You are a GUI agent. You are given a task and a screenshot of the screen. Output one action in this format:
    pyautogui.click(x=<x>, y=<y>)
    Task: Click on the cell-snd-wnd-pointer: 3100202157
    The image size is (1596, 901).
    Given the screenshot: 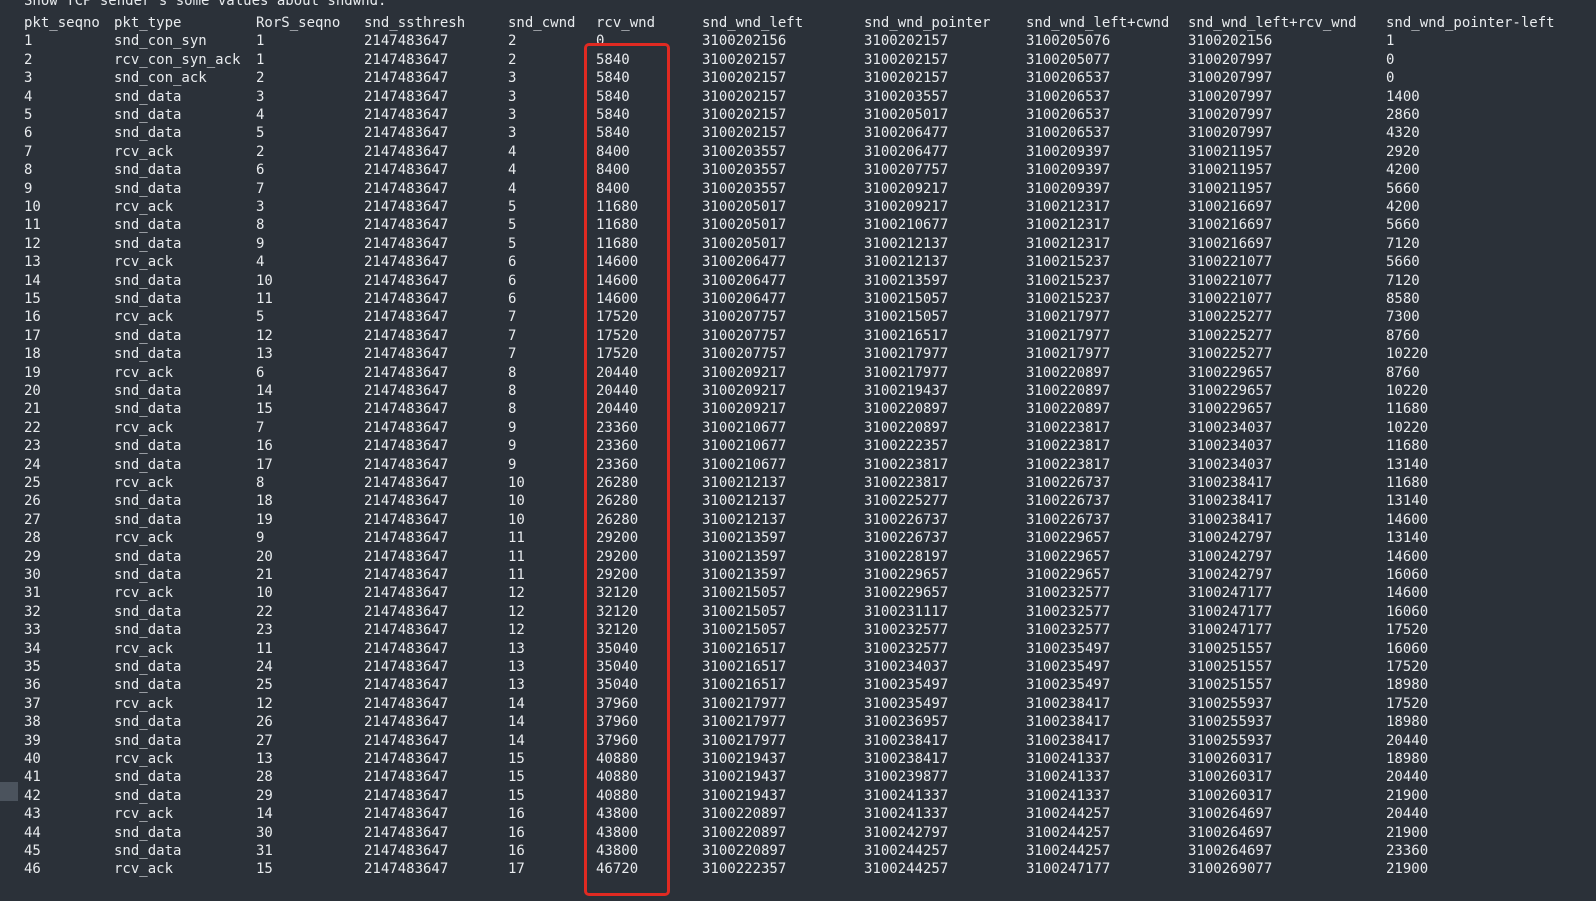 What is the action you would take?
    pyautogui.click(x=906, y=59)
    